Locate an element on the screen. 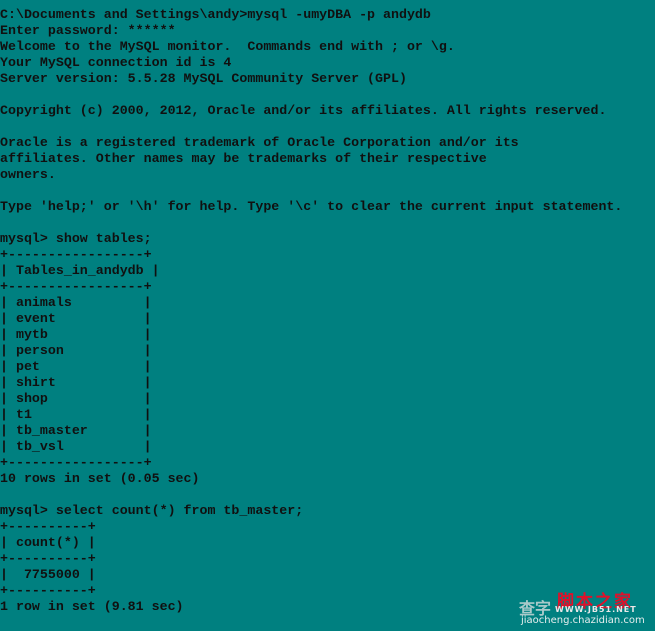 The width and height of the screenshot is (655, 631). console-line: | shop | is located at coordinates (76, 398).